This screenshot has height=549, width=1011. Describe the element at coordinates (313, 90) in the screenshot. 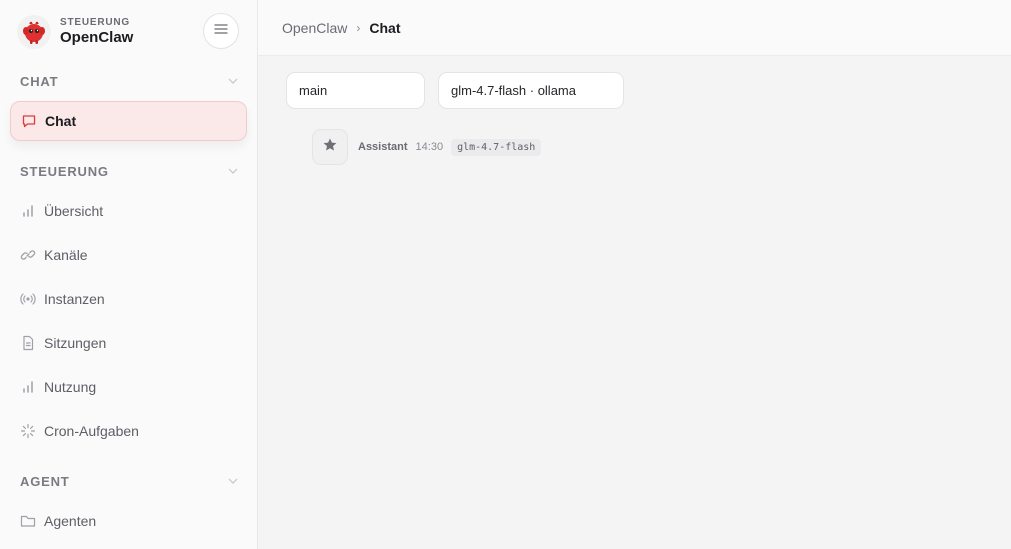

I see `session-select-value: main` at that location.